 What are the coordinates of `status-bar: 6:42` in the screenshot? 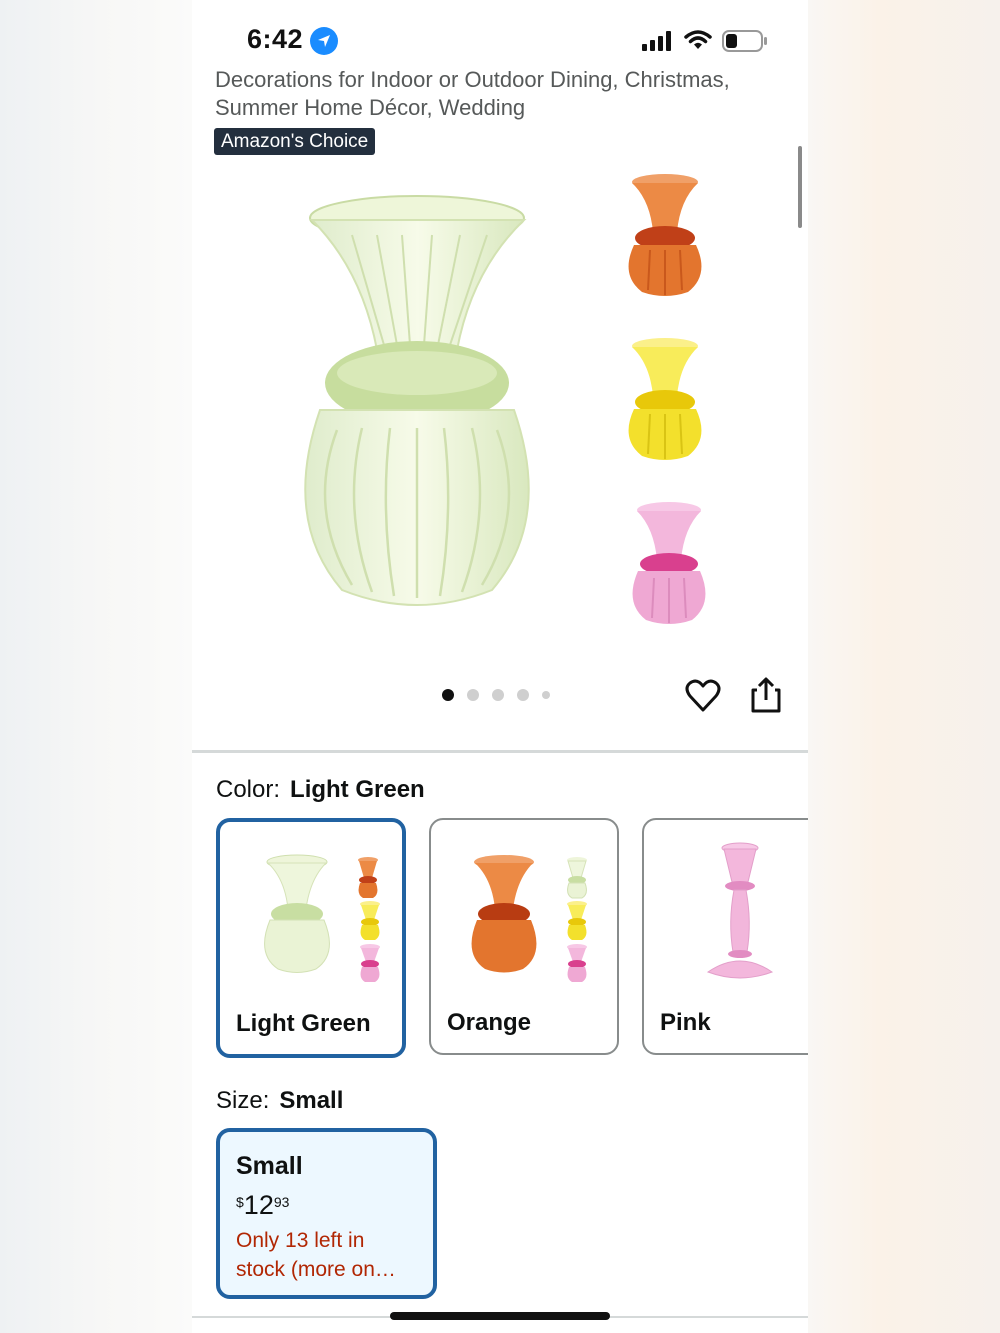 It's located at (500, 35).